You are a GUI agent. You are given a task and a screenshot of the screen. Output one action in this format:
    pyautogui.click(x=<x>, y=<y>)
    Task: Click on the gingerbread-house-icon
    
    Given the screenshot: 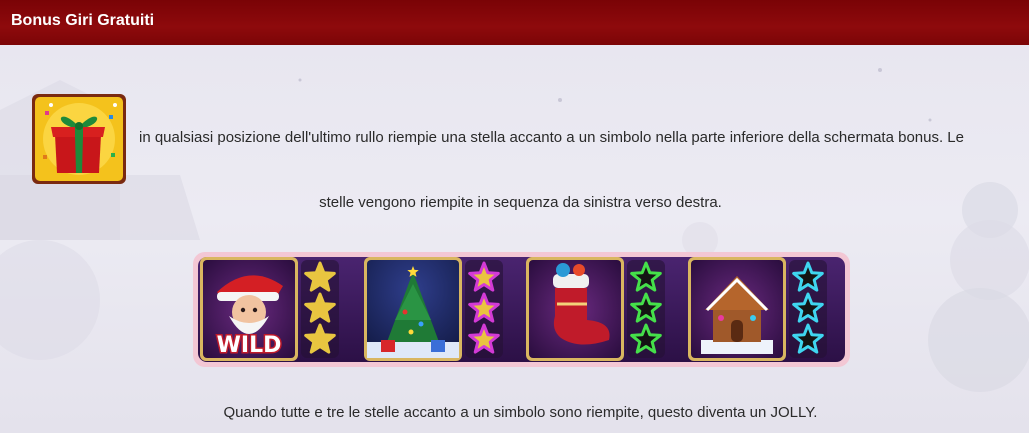 What is the action you would take?
    pyautogui.click(x=737, y=309)
    